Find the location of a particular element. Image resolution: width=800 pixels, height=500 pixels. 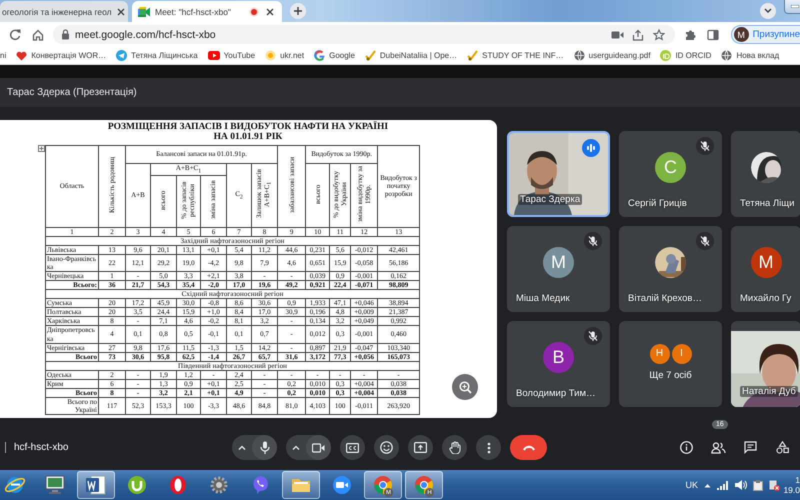

avatar: С is located at coordinates (670, 167).